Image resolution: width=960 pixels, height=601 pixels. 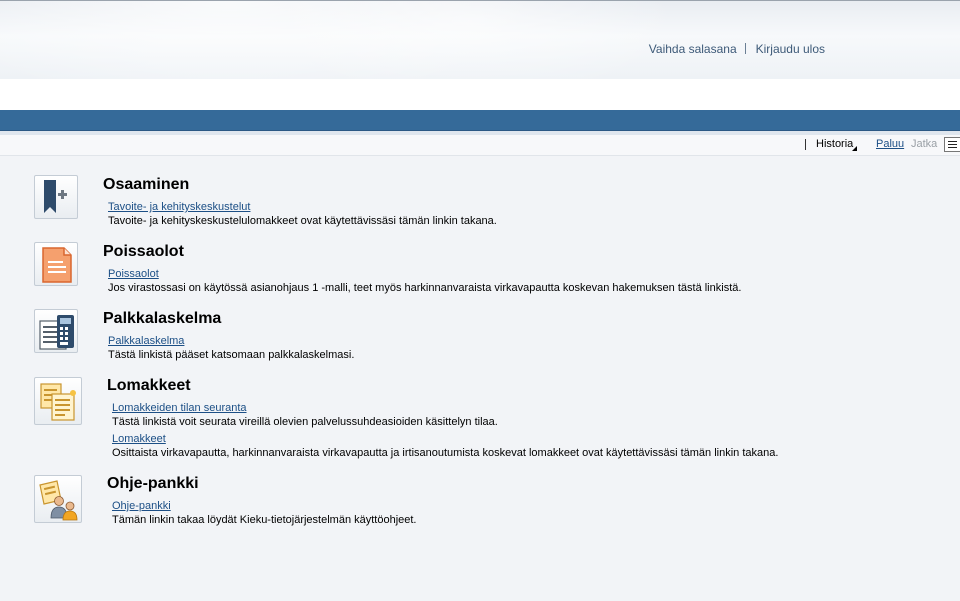 I want to click on bookmark-add-icon, so click(x=56, y=197).